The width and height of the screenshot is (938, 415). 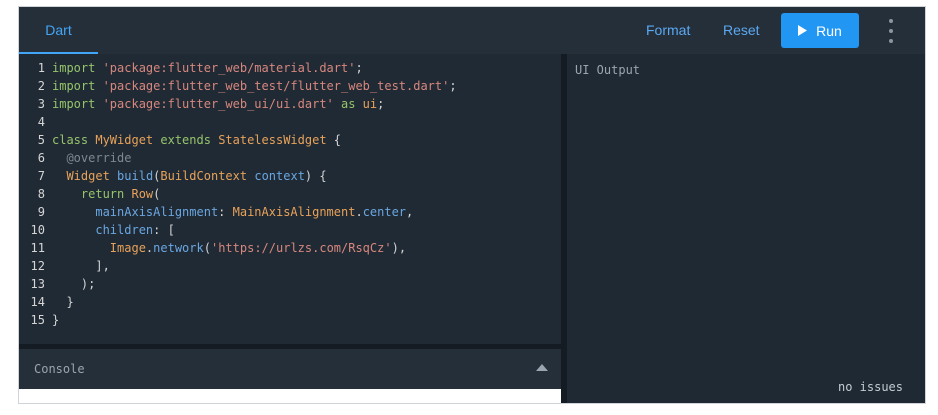 What do you see at coordinates (37, 230) in the screenshot?
I see `line-number: 10` at bounding box center [37, 230].